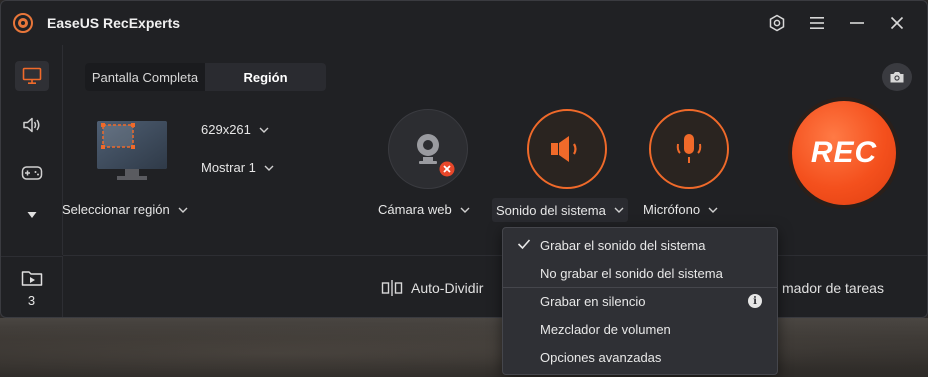 The image size is (928, 377). I want to click on minimize-icon, so click(857, 23).